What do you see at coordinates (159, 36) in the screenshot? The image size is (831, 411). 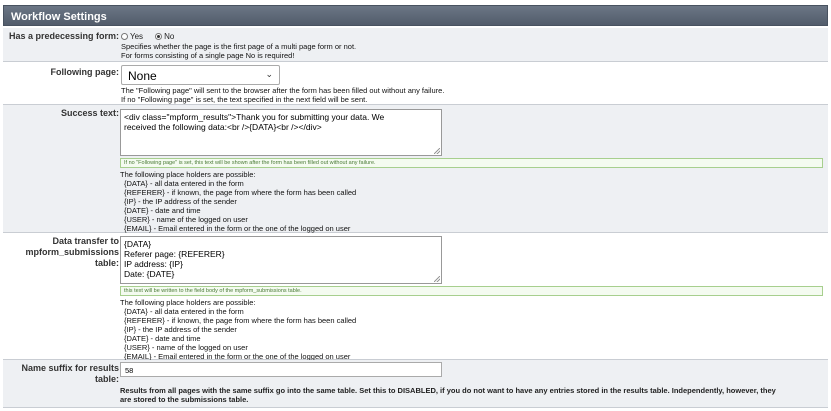 I see `radio-no` at bounding box center [159, 36].